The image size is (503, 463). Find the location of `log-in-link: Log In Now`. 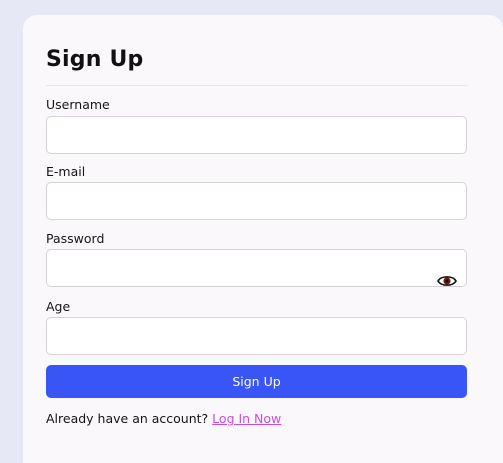

log-in-link: Log In Now is located at coordinates (246, 418).